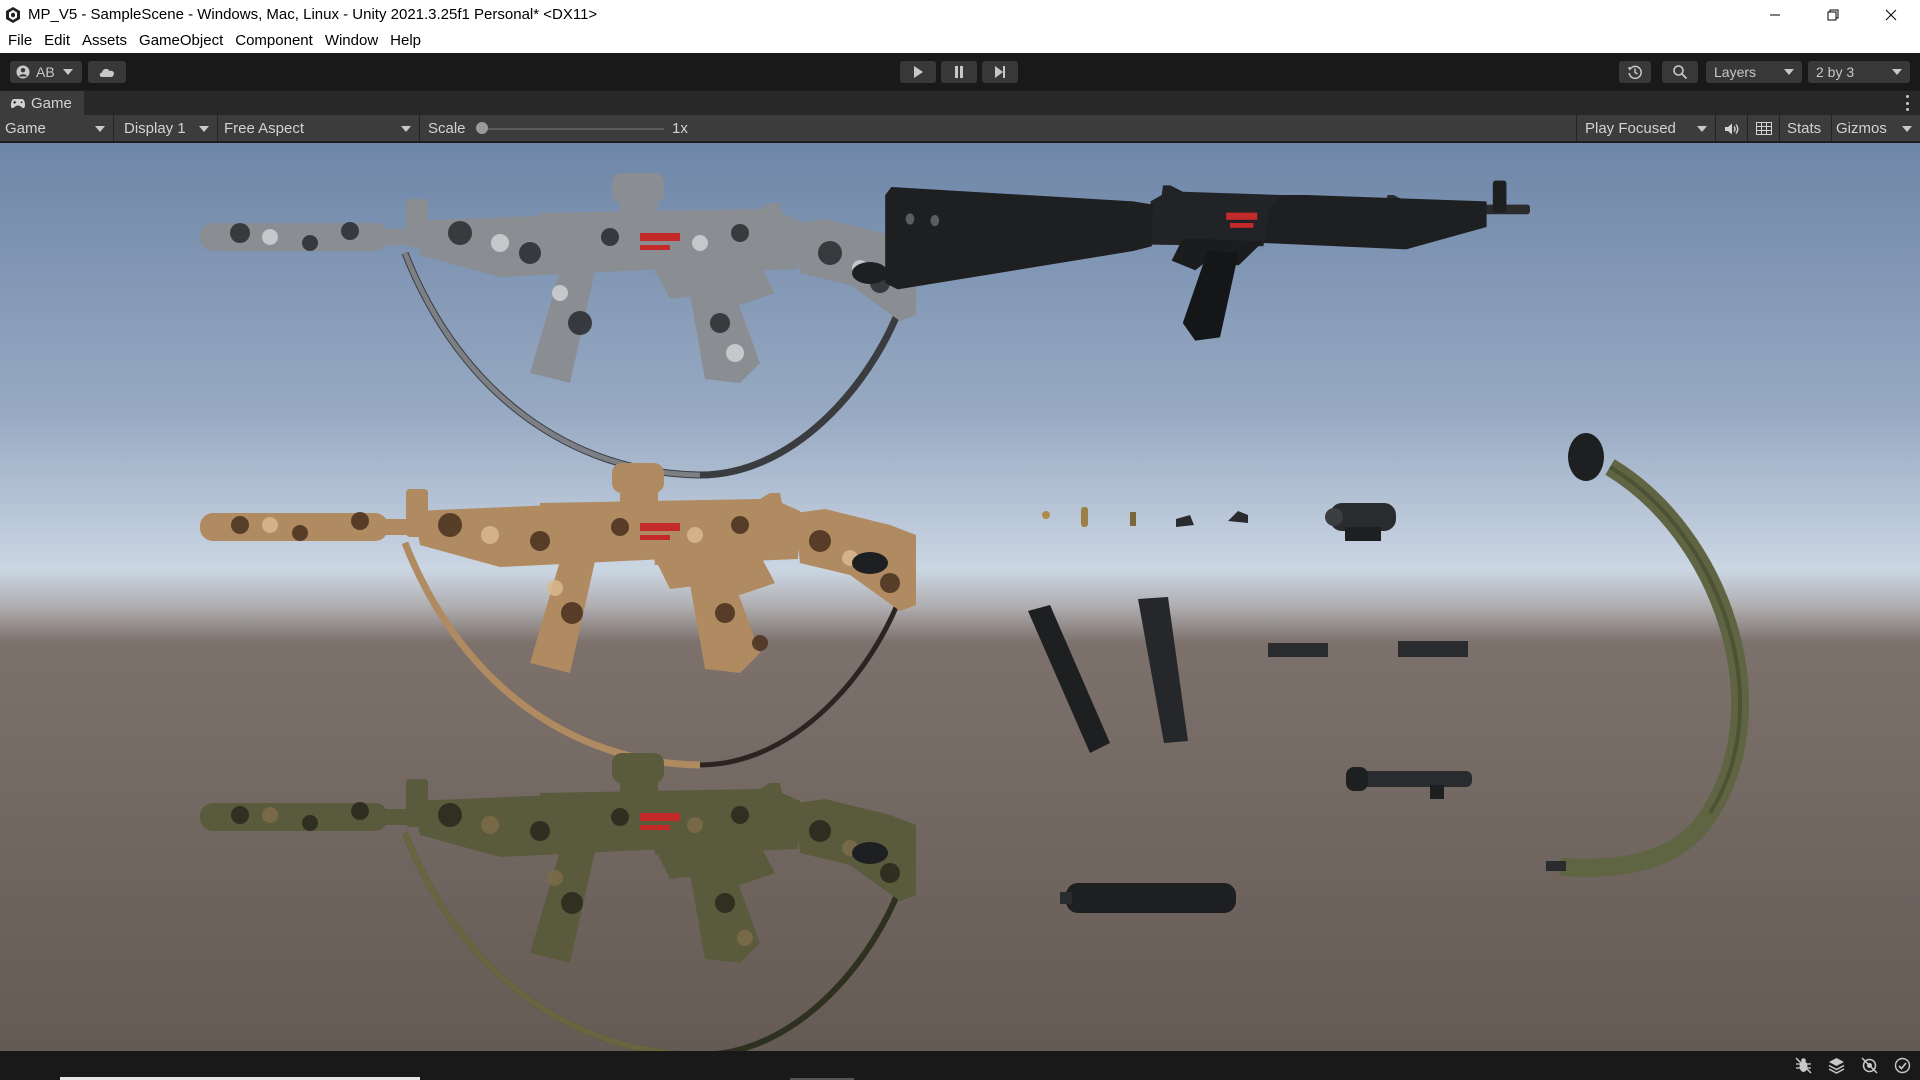 Image resolution: width=1920 pixels, height=1080 pixels. I want to click on play-mode-dropdown: Play Focused, so click(1646, 128).